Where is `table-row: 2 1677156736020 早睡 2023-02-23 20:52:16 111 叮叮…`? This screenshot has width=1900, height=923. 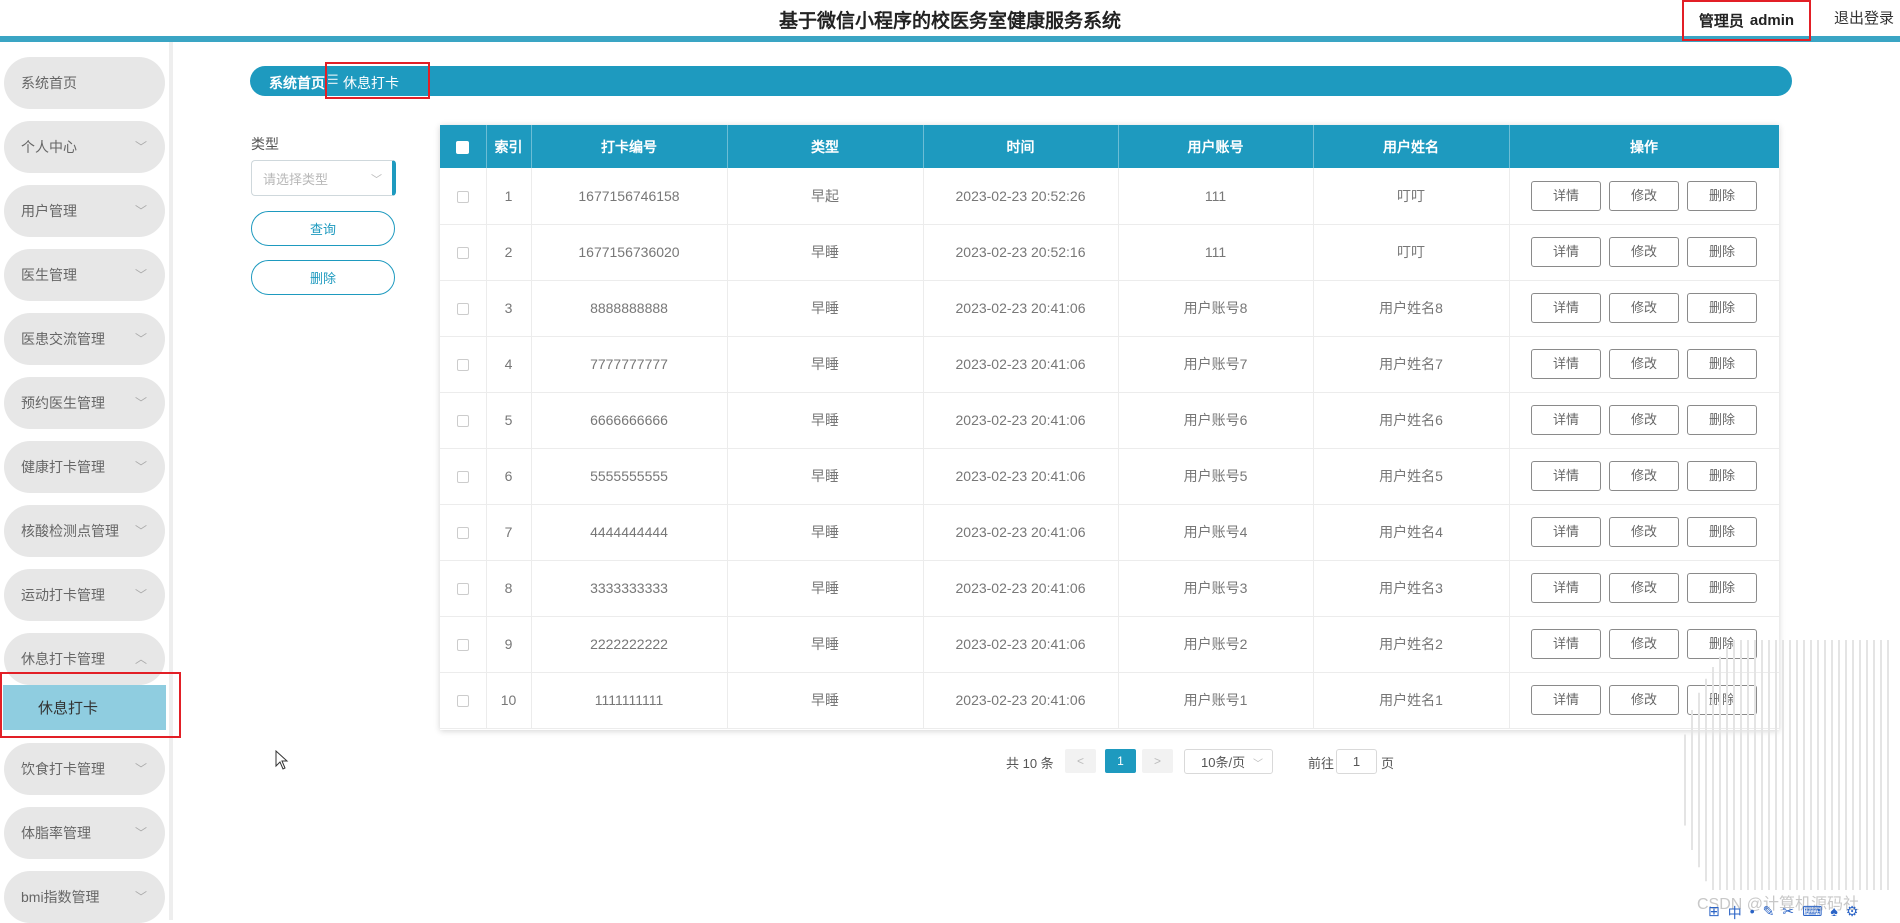
table-row: 2 1677156736020 早睡 2023-02-23 20:52:16 111 叮叮… is located at coordinates (1110, 252).